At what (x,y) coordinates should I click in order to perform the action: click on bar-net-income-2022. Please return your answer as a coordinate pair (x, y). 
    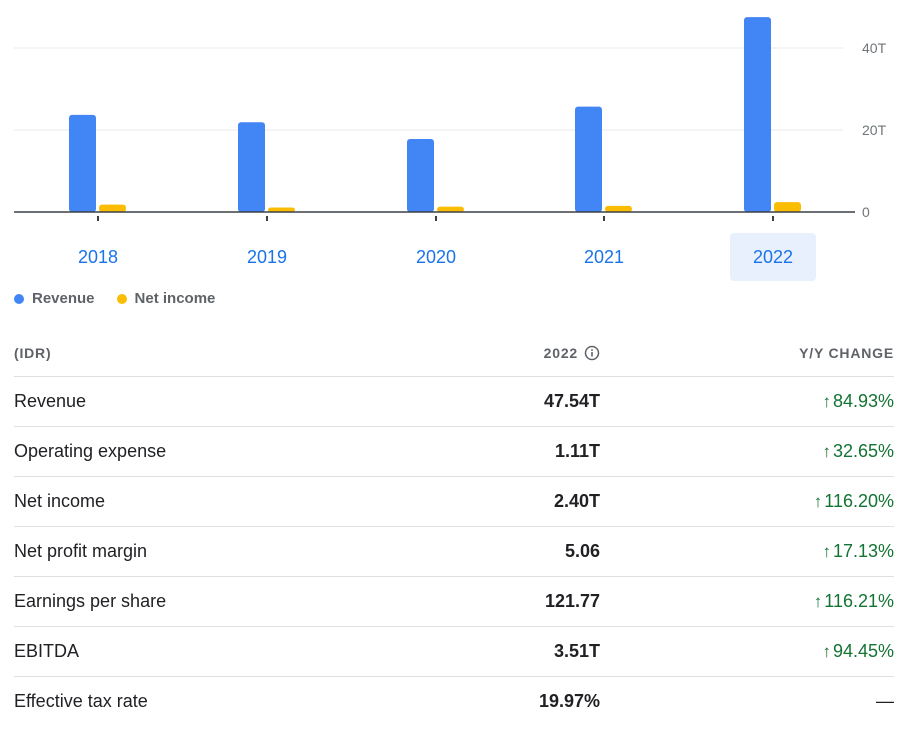
    Looking at the image, I should click on (787, 207).